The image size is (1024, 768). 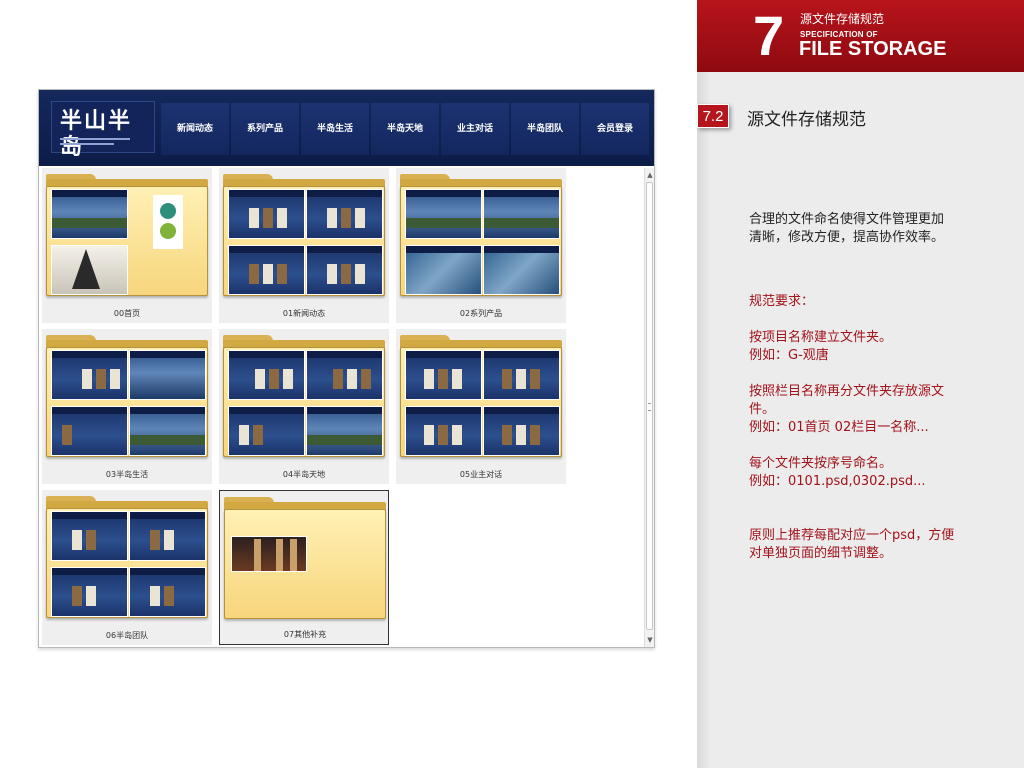 I want to click on chapter-title-cn: 源文件存储规范, so click(x=842, y=19).